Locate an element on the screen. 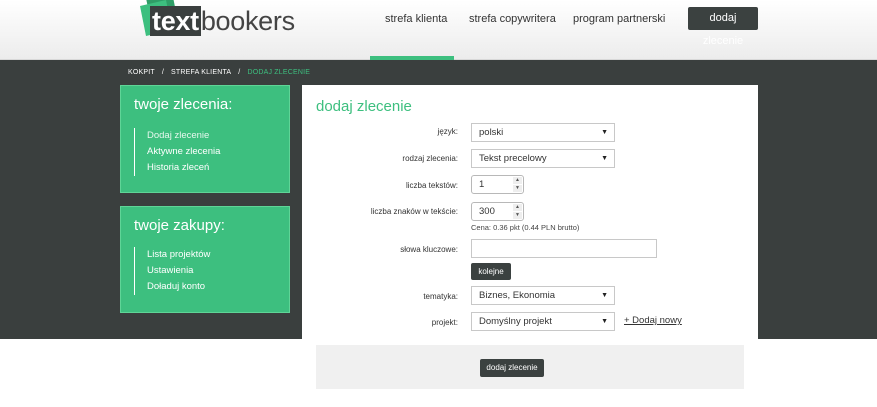 The height and width of the screenshot is (407, 877). logo-text-part2: bookers is located at coordinates (247, 21).